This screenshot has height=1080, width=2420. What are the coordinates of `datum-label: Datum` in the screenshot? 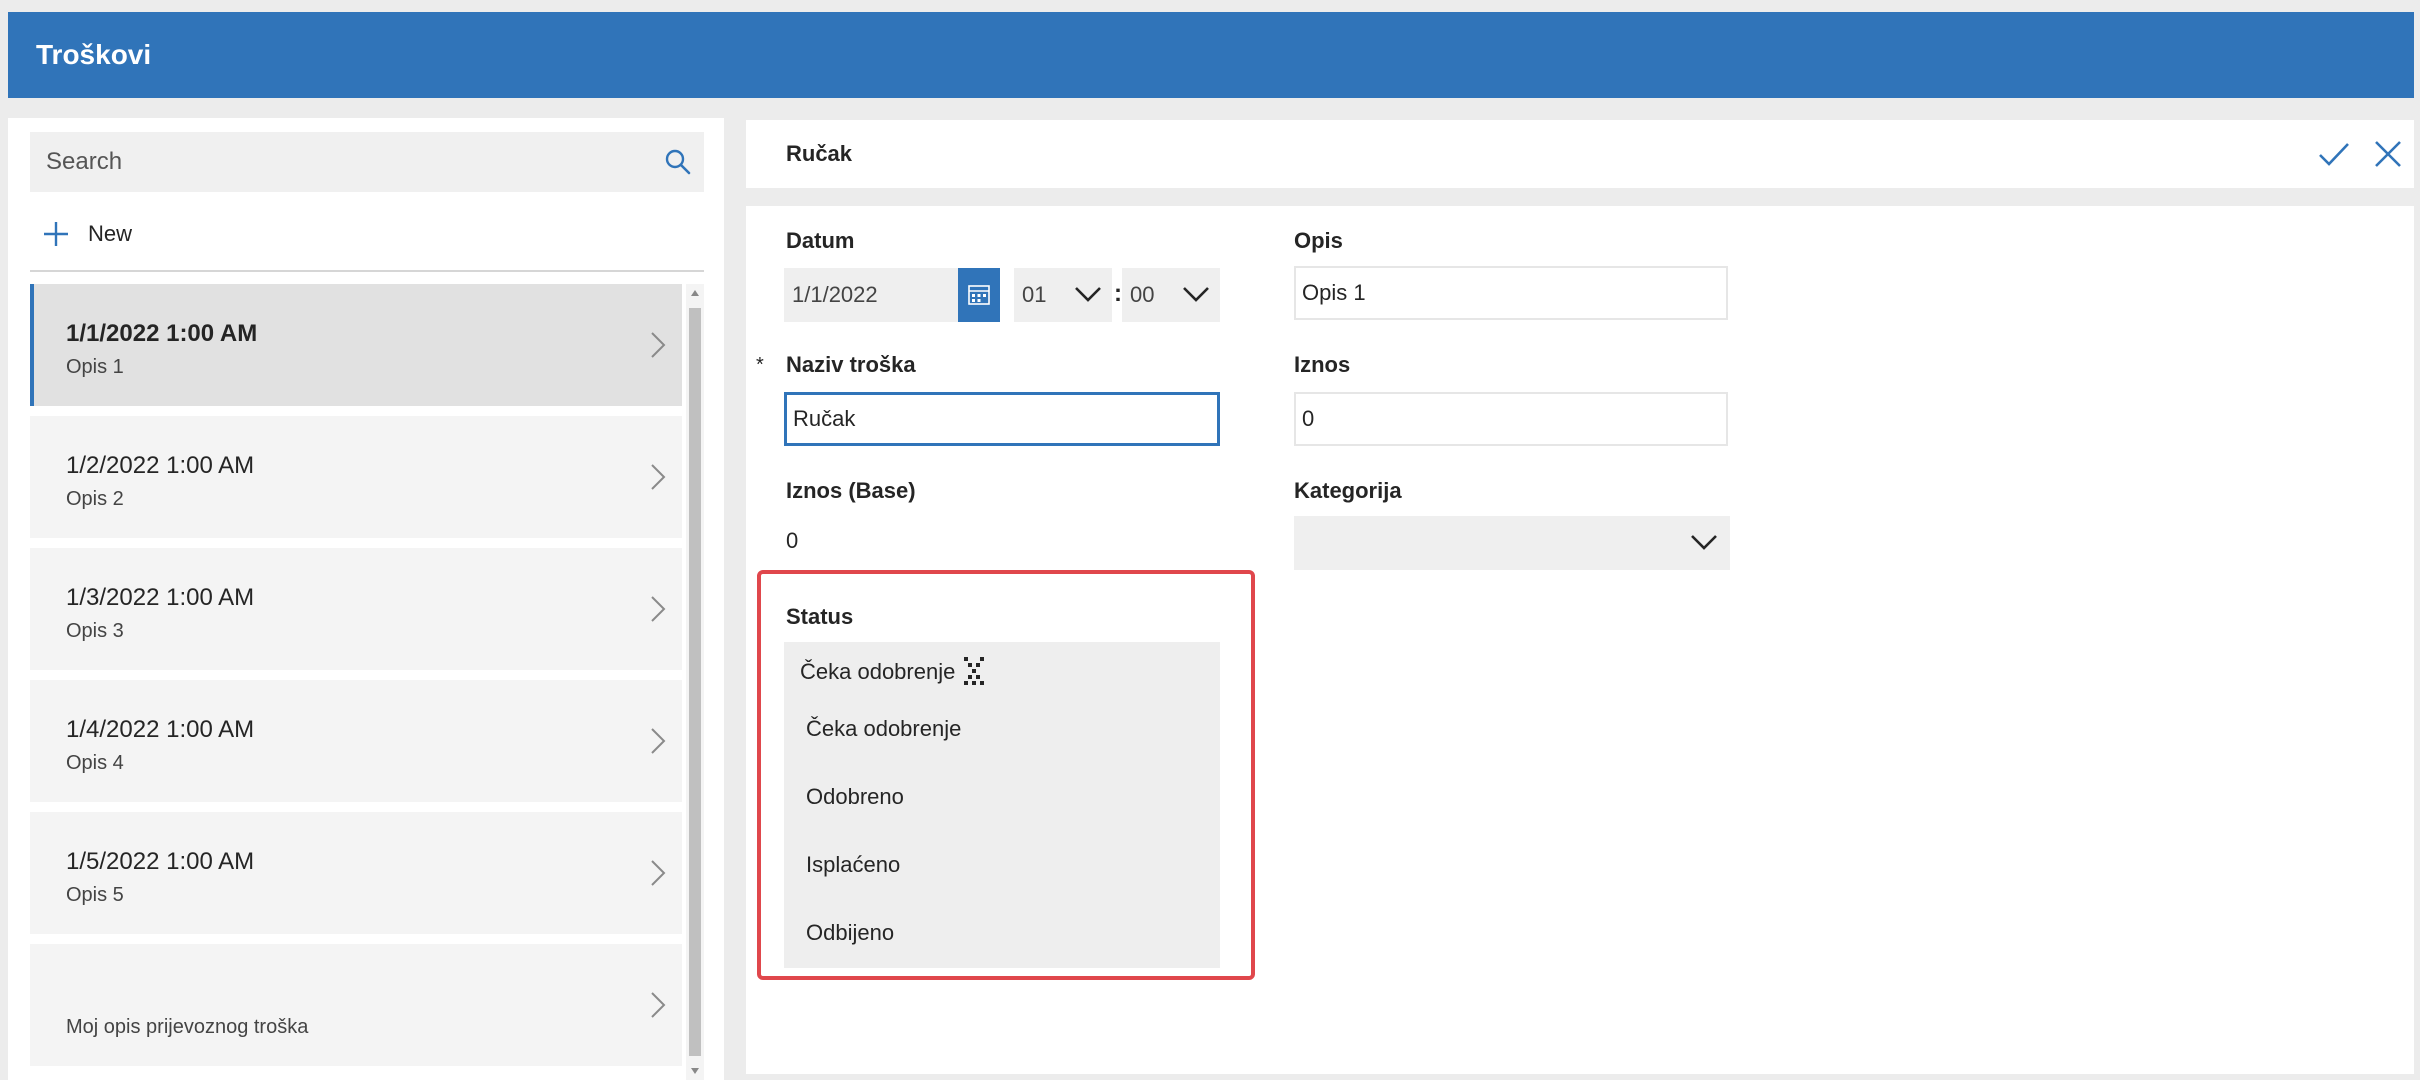 It's located at (820, 240).